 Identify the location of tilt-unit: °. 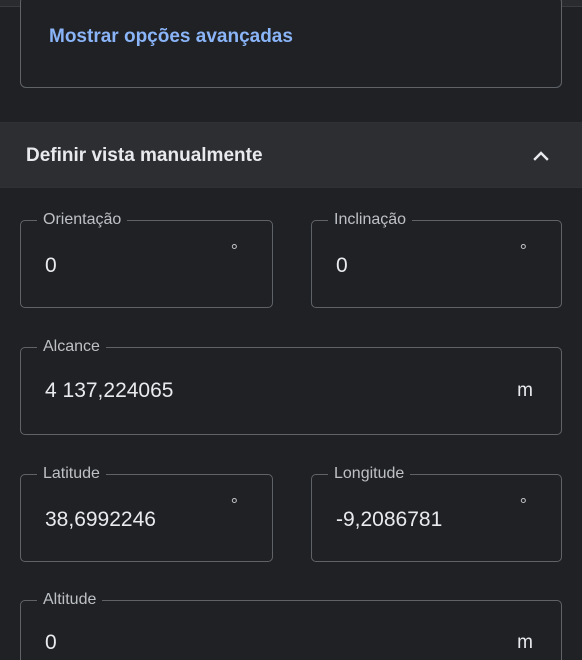
(523, 251).